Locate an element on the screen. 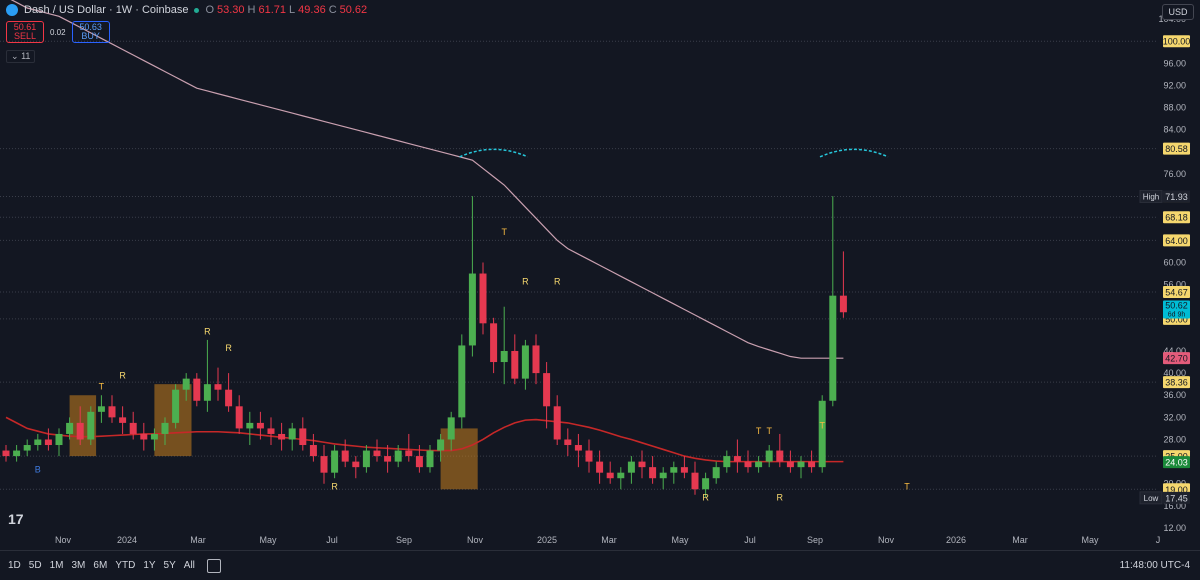 This screenshot has width=1200, height=580. timeframe-5y: 5Y is located at coordinates (170, 565).